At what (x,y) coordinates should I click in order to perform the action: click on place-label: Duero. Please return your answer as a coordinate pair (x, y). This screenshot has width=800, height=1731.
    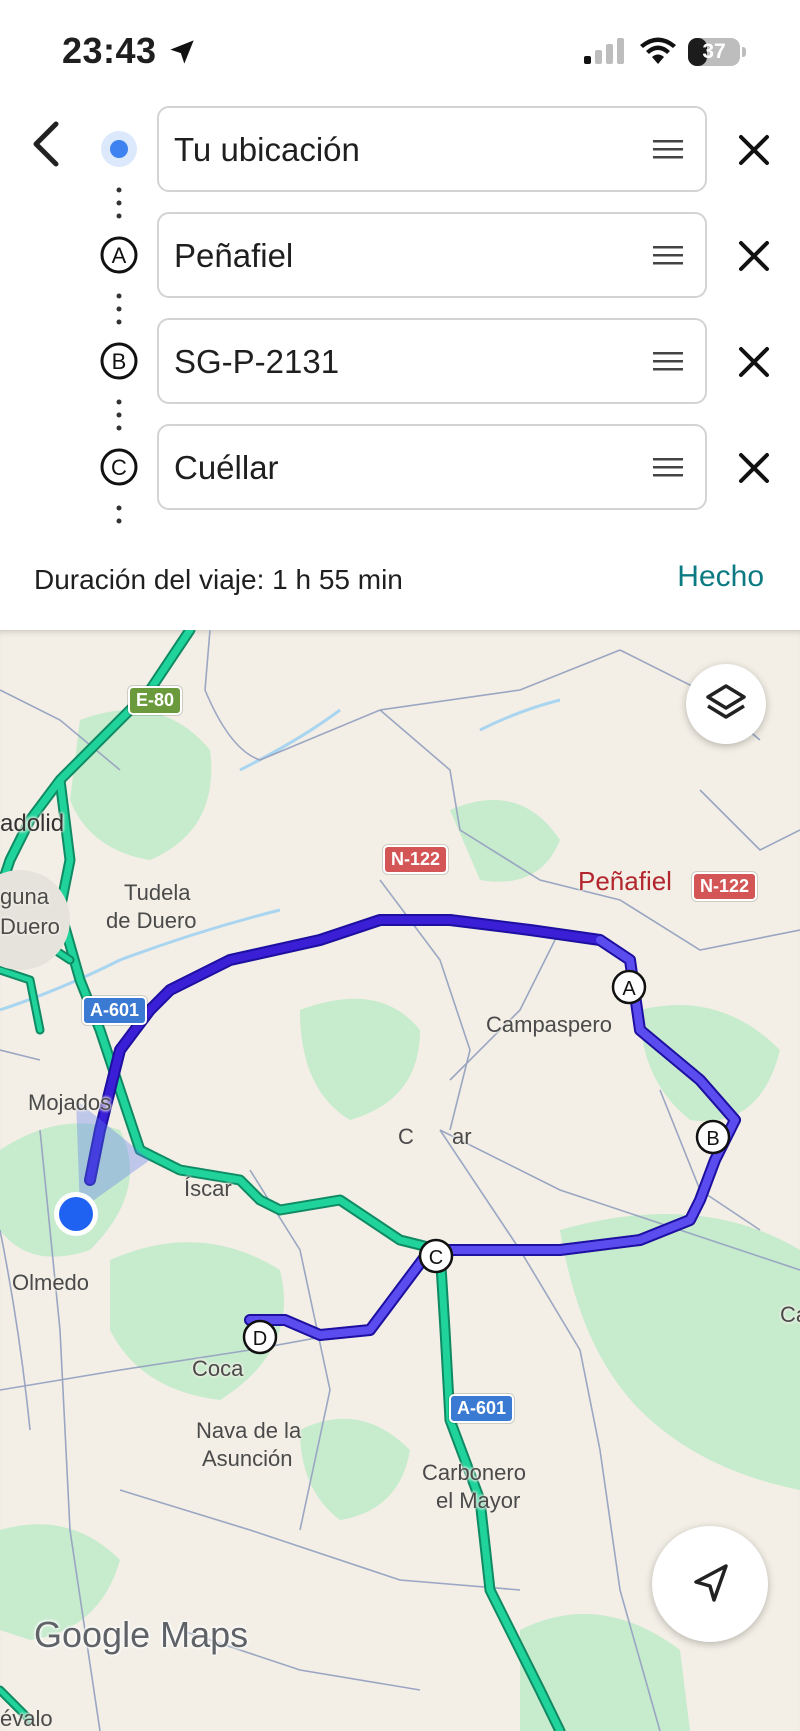
    Looking at the image, I should click on (30, 926).